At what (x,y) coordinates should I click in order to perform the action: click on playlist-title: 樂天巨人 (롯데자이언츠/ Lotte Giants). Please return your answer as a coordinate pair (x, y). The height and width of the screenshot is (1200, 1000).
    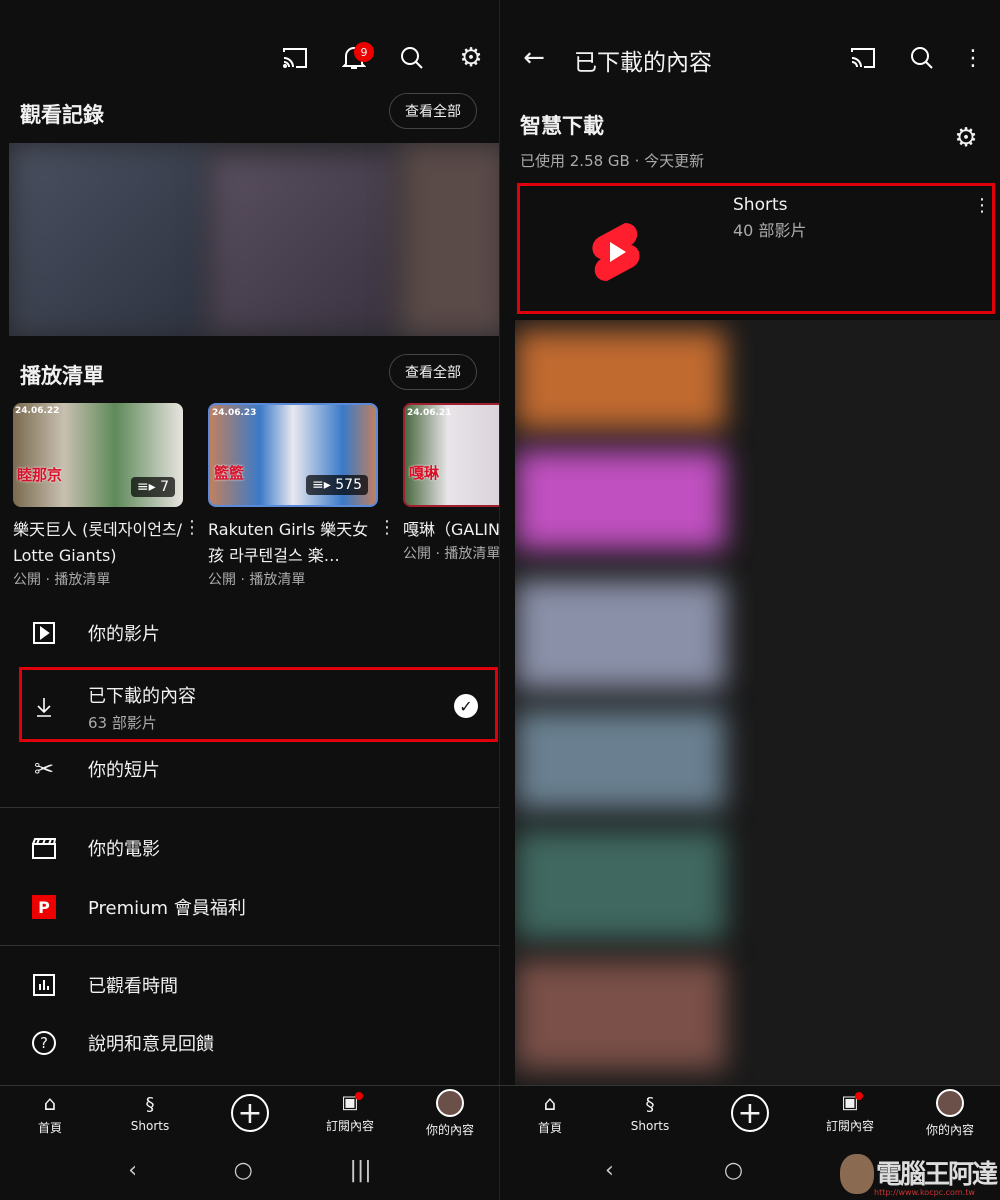
    Looking at the image, I should click on (98, 543).